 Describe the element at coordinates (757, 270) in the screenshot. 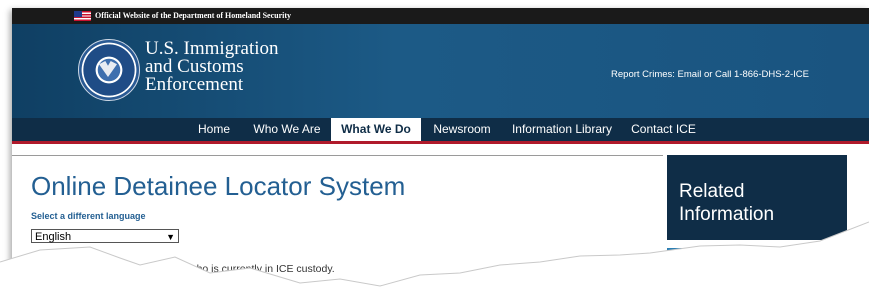

I see `sidebar-link-box` at that location.